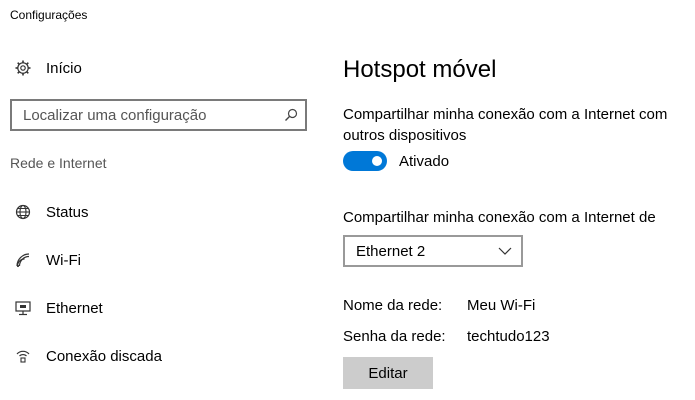  Describe the element at coordinates (23, 212) in the screenshot. I see `globe-icon` at that location.